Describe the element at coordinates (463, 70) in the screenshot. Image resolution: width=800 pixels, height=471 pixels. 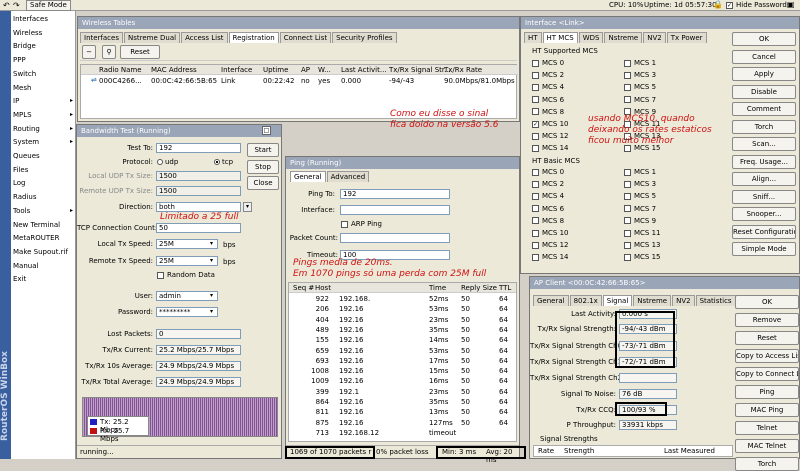
I see `col-tx-rx-rate: Tx/Rx Rate` at that location.